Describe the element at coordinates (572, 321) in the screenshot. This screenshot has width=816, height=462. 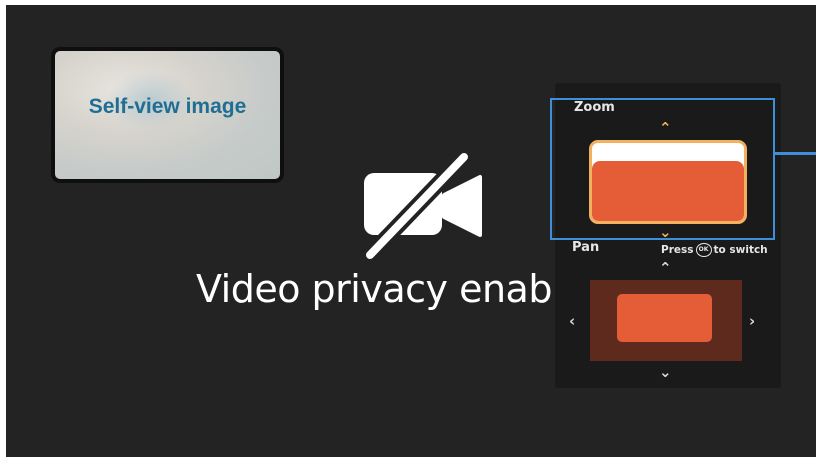
I see `pan-left-chevron-left-icon: ‹` at that location.